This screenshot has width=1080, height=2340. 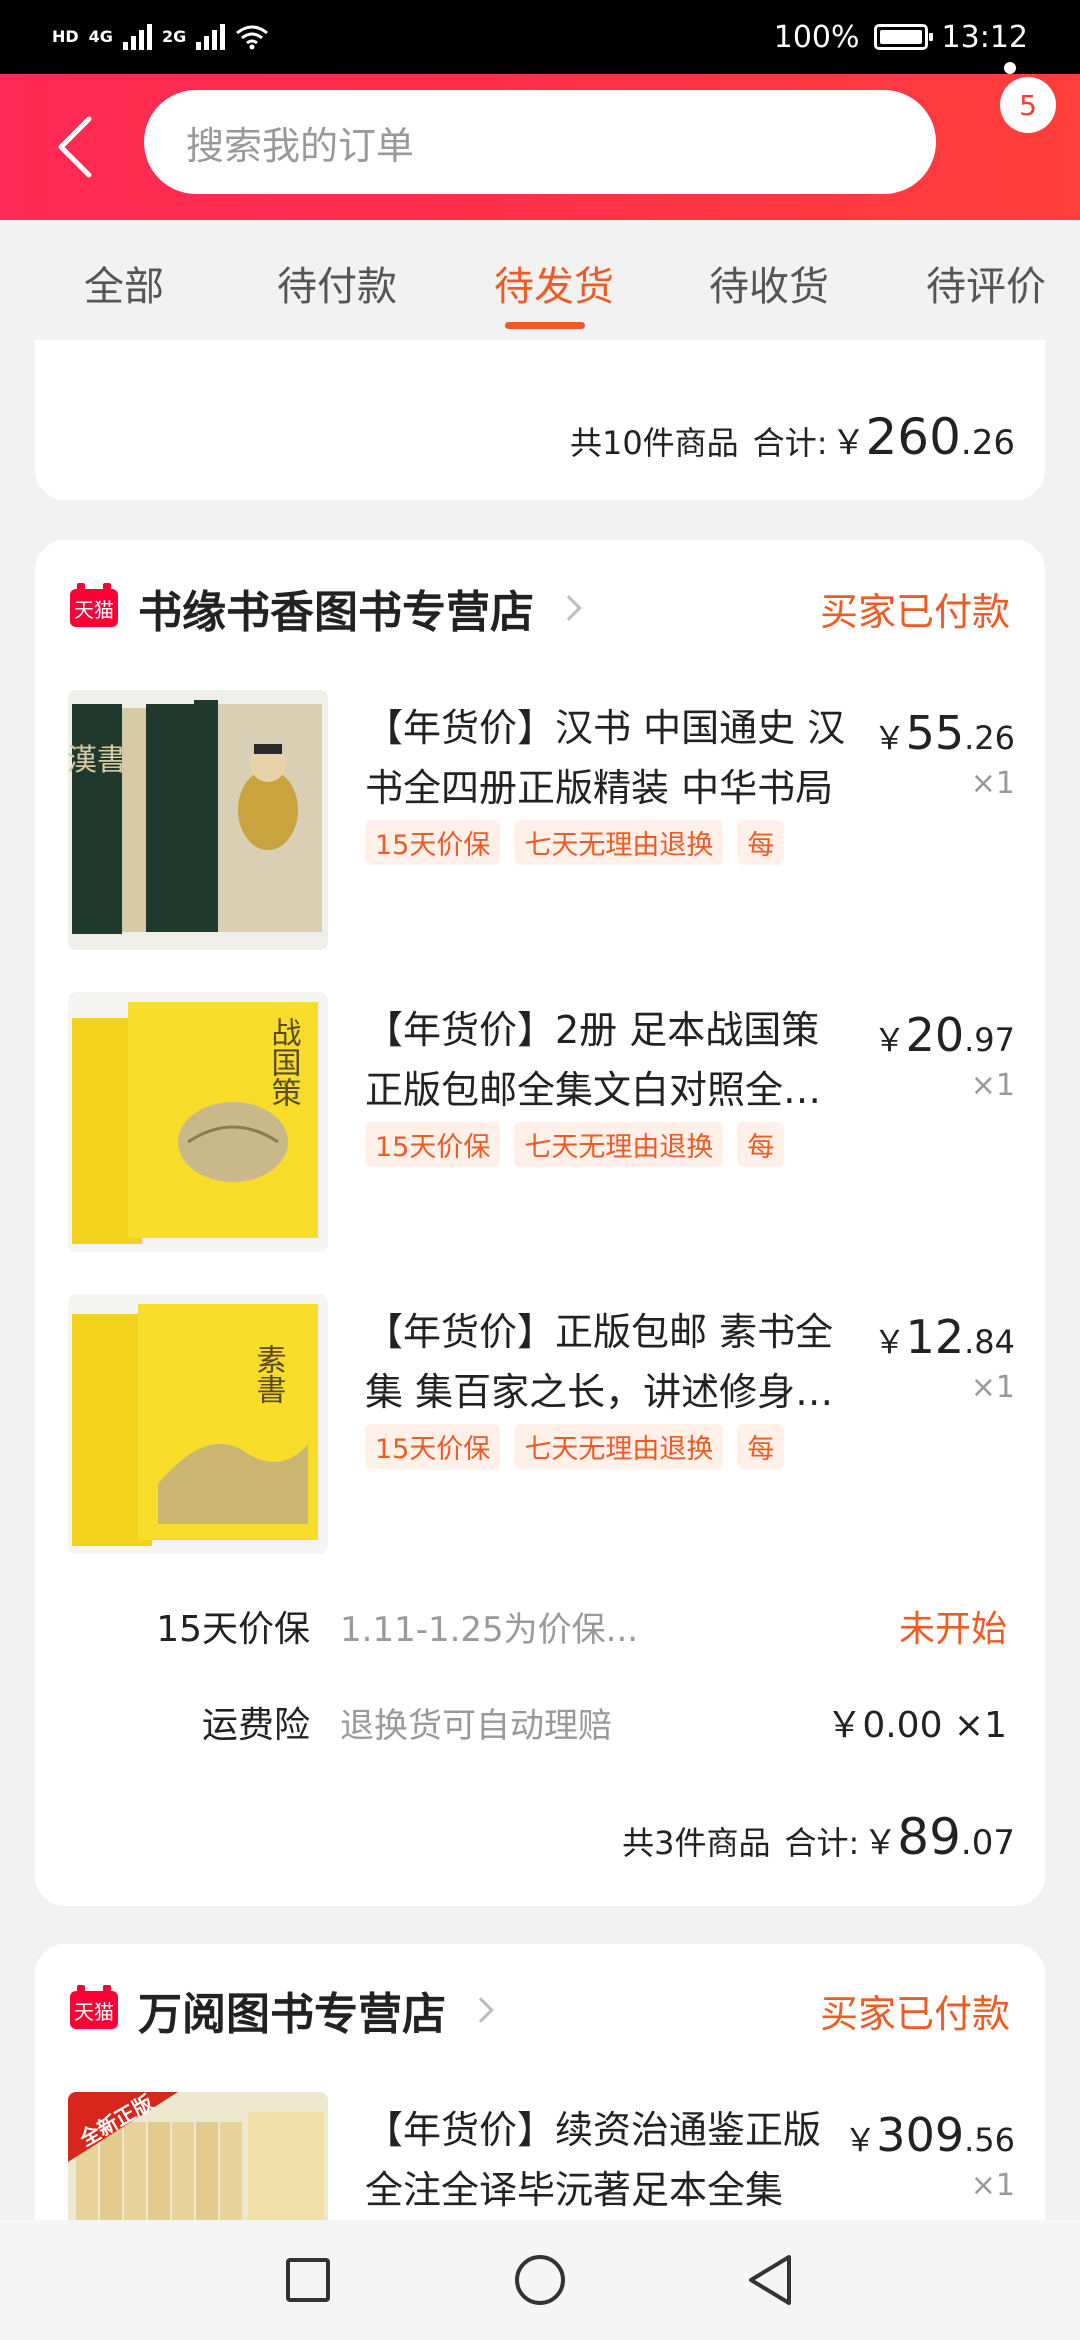 What do you see at coordinates (198, 1424) in the screenshot?
I see `product-image: 素書` at bounding box center [198, 1424].